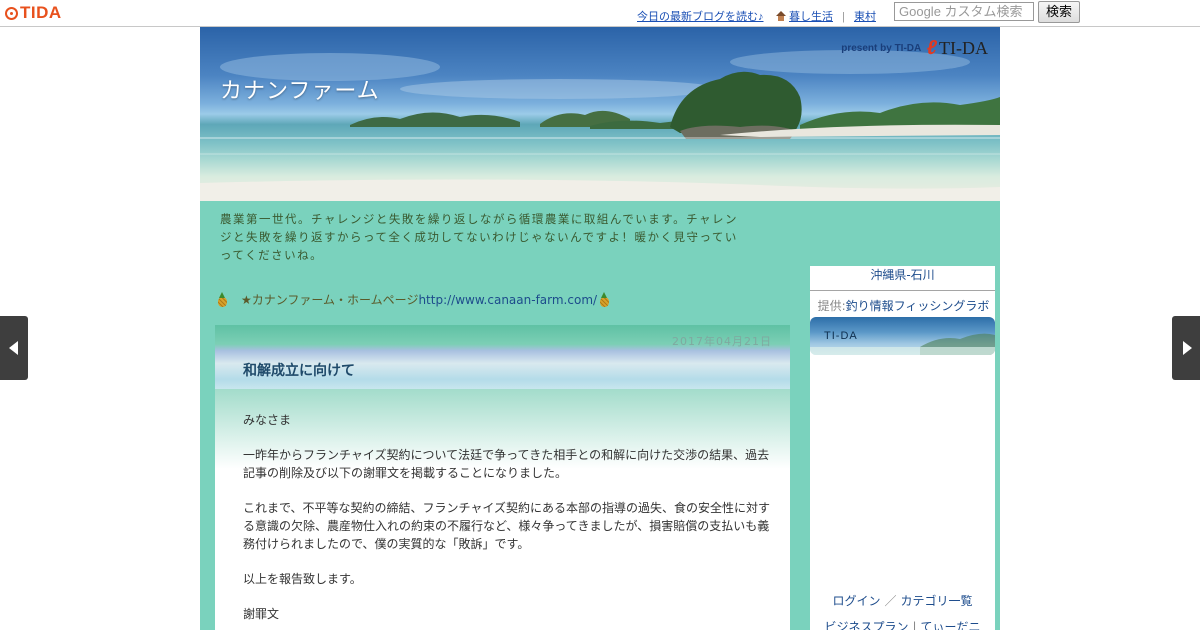 This screenshot has width=1200, height=630. I want to click on village-link: 東村, so click(865, 17).